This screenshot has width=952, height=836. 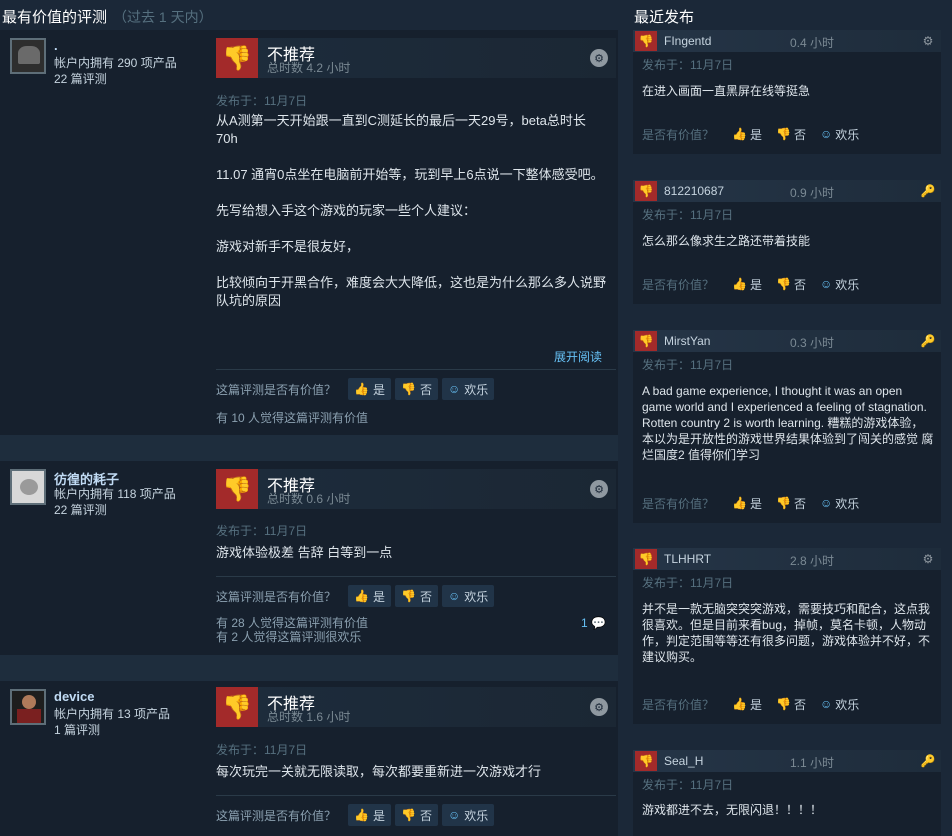 What do you see at coordinates (787, 559) in the screenshot?
I see `recent-review-header: 👎 TLHHRT 2.8 小时 ⚙` at bounding box center [787, 559].